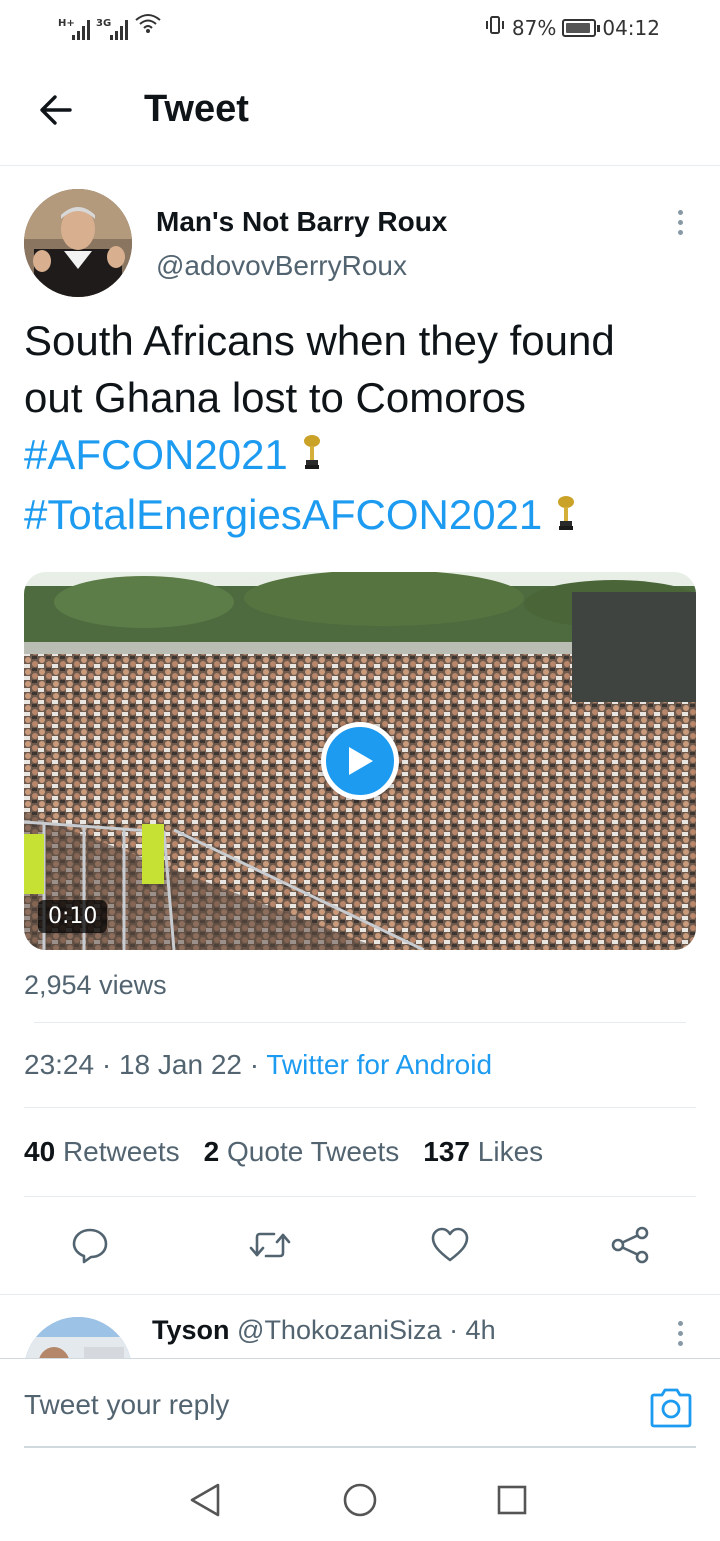  I want to click on reply-more-button, so click(680, 1333).